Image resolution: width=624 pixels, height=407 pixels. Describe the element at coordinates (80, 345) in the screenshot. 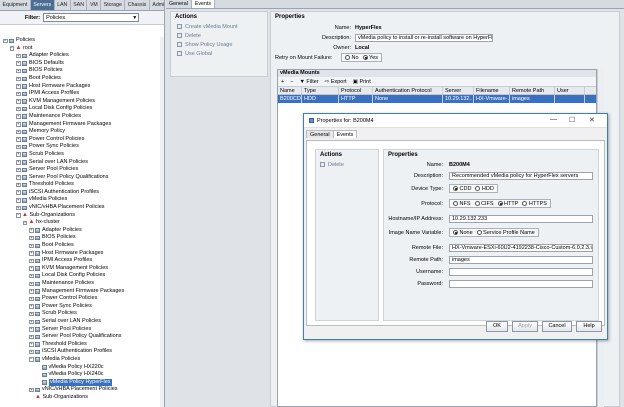

I see `tree-node: + Threshold Policies` at that location.